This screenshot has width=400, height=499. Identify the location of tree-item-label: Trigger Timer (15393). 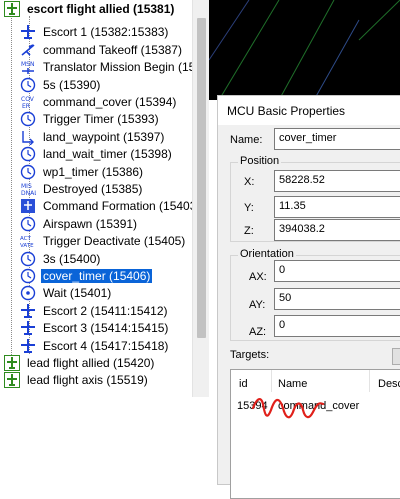
(101, 119).